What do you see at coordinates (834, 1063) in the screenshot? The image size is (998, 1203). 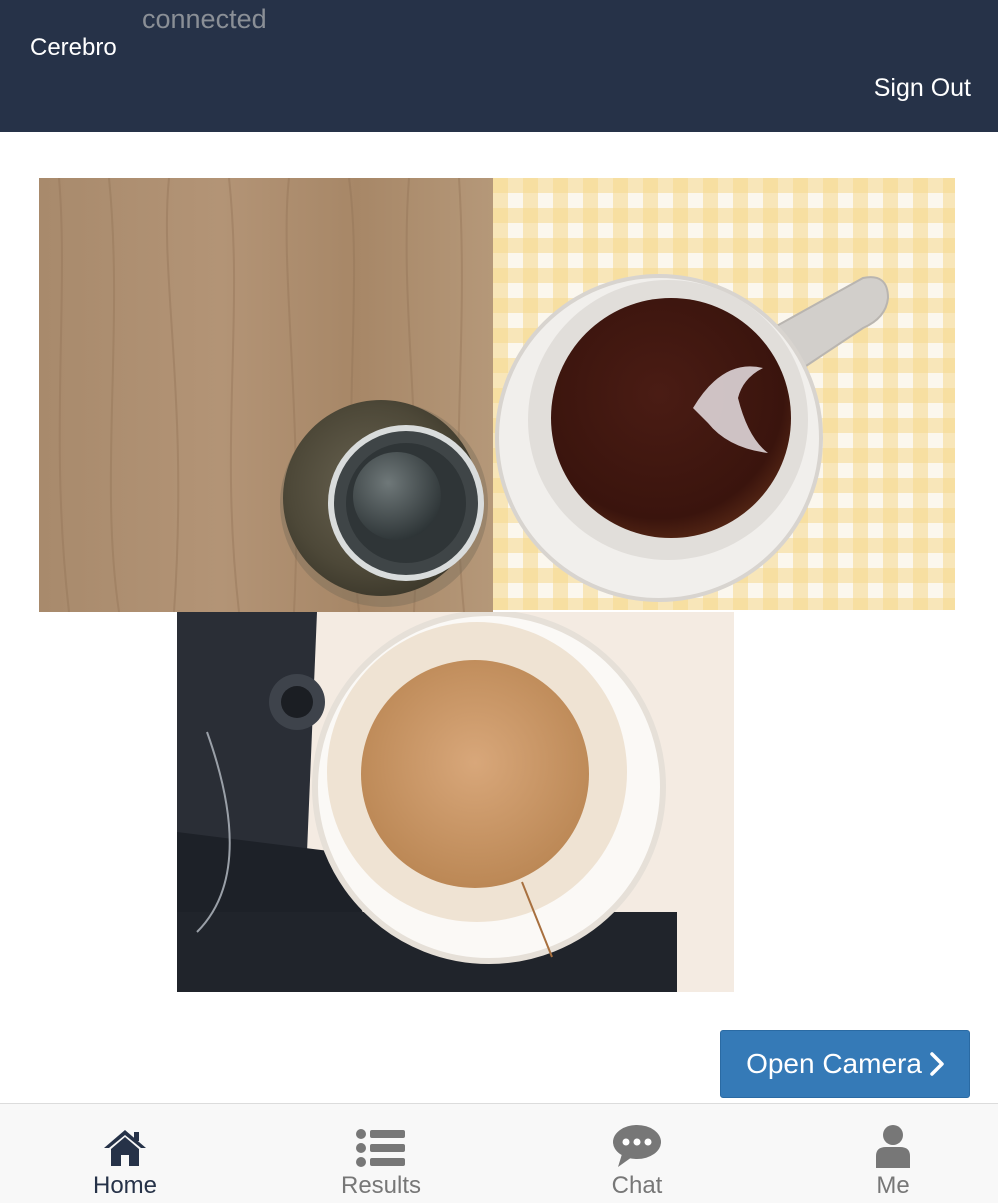 I see `open-camera-label: Open Camera` at bounding box center [834, 1063].